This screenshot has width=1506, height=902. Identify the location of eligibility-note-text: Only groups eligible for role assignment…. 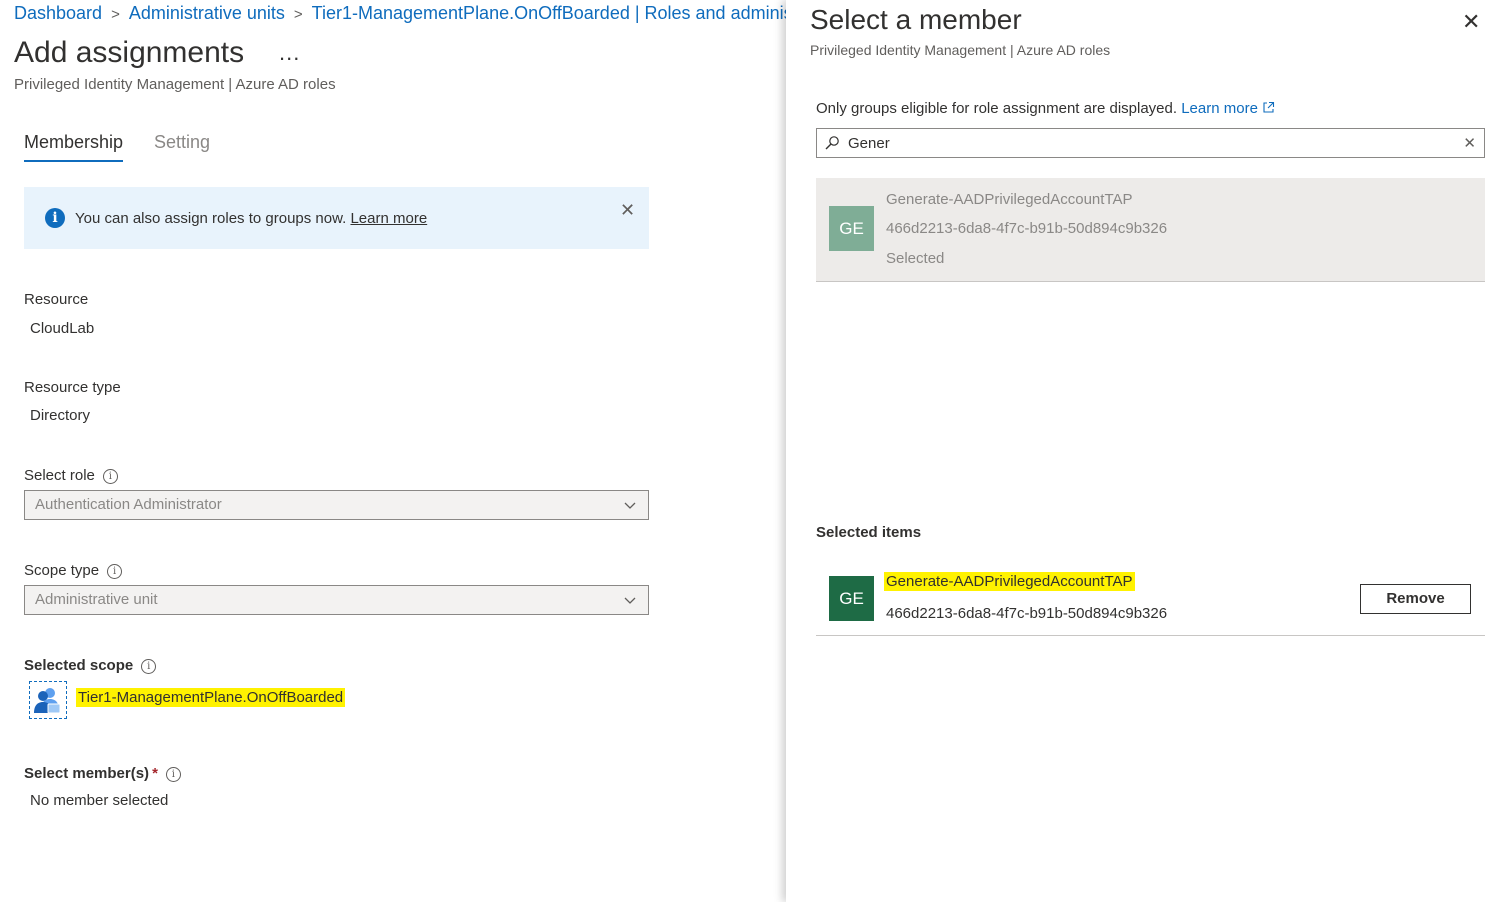
(997, 108).